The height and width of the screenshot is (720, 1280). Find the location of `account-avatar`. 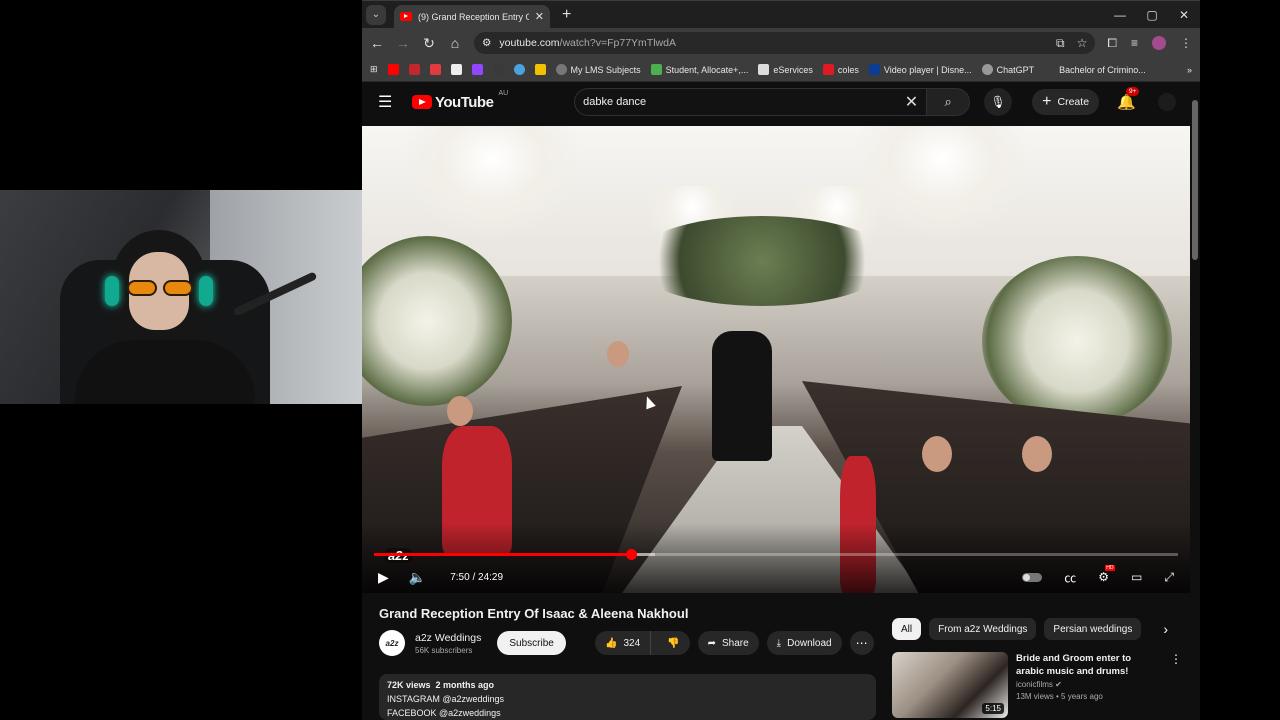

account-avatar is located at coordinates (1166, 102).